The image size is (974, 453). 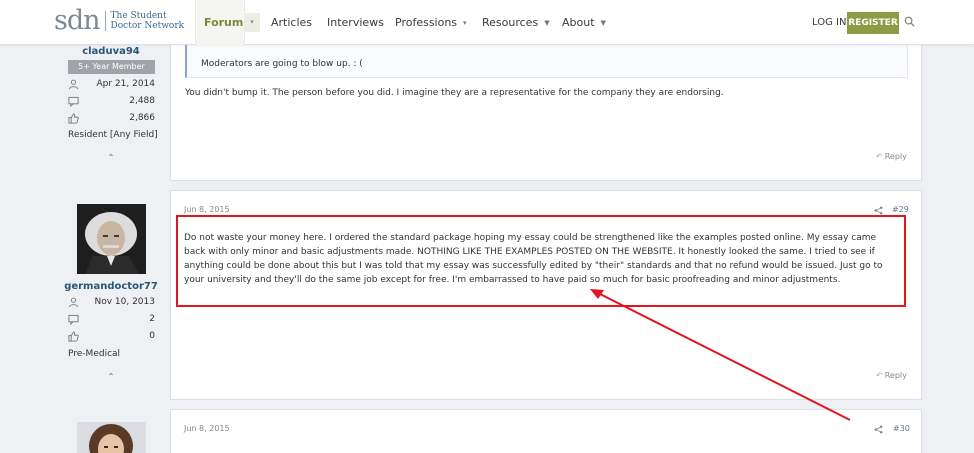 I want to click on message-count-row: 2, so click(x=111, y=320).